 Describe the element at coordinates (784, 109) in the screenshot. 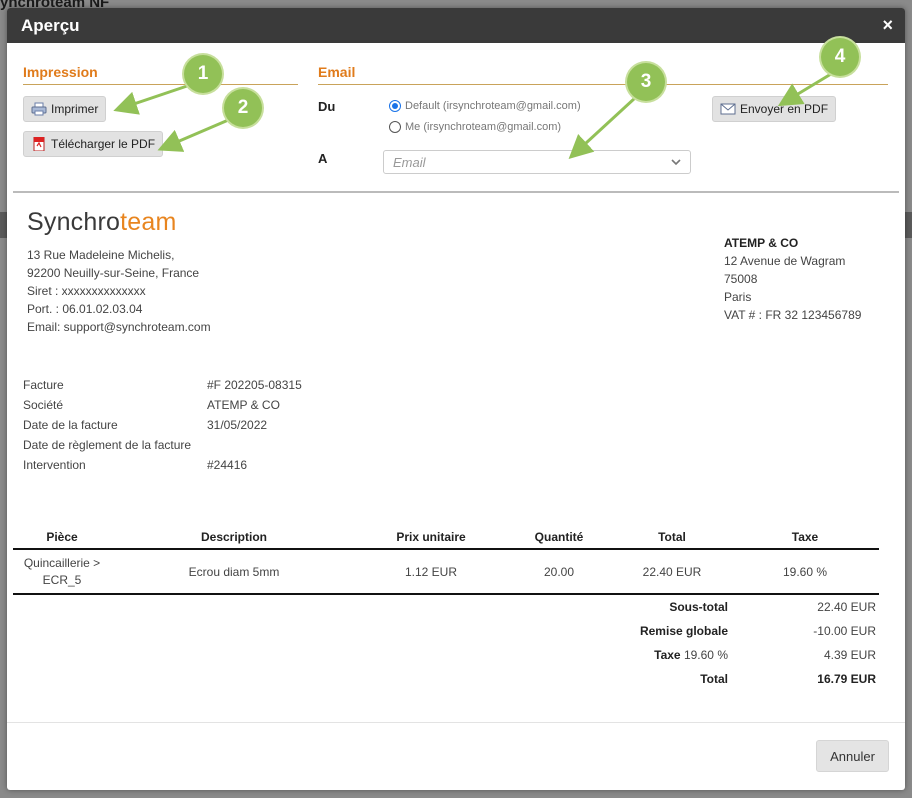

I see `send-pdf-button-label: Envoyer en PDF` at that location.